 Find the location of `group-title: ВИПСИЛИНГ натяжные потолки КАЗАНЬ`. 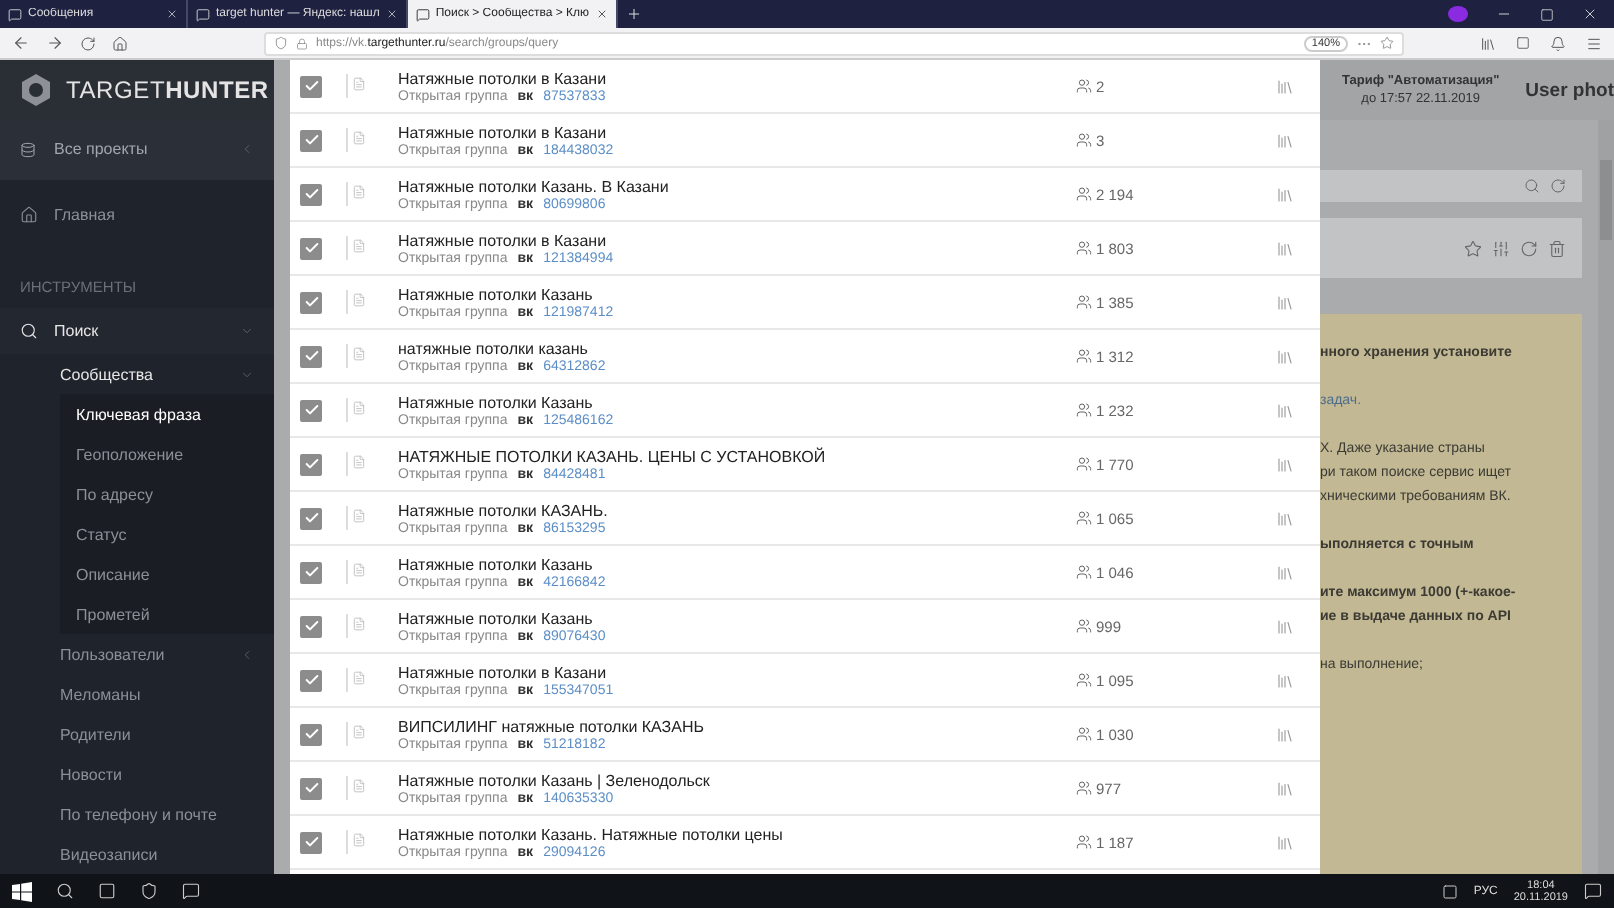

group-title: ВИПСИЛИНГ натяжные потолки КАЗАНЬ is located at coordinates (737, 726).